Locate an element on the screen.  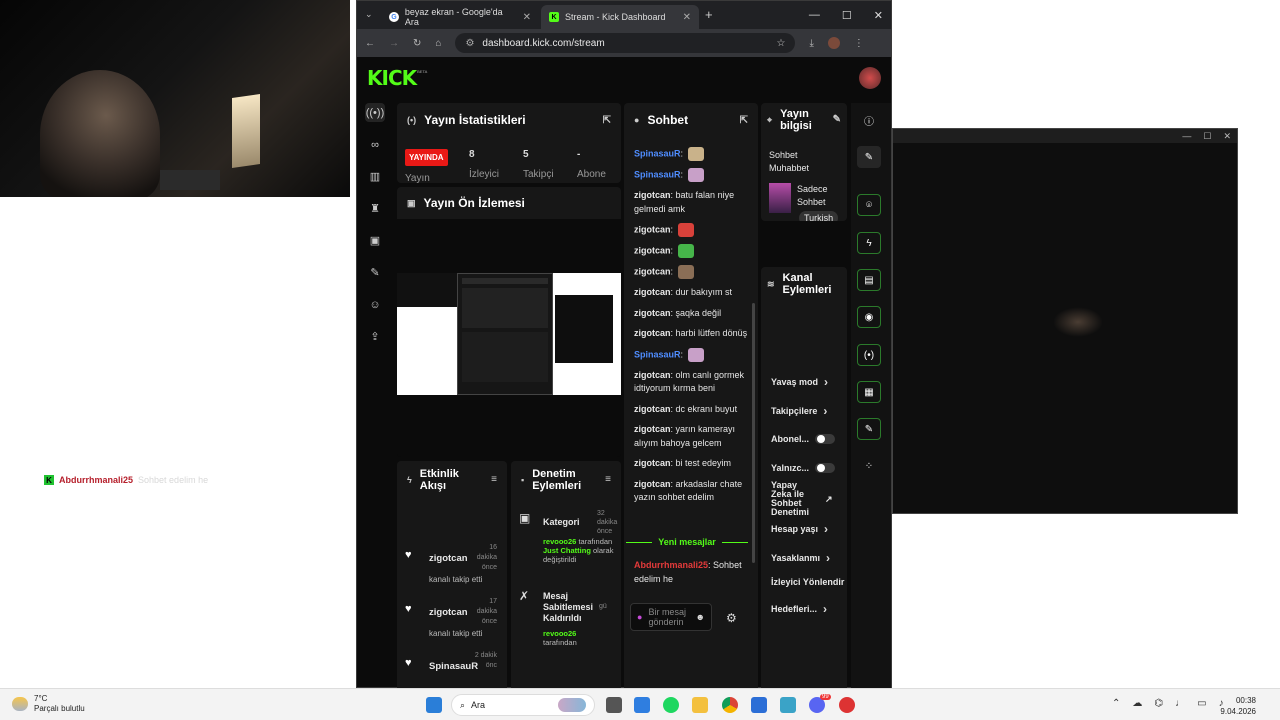
profile-icon is located at coordinates (833, 43).